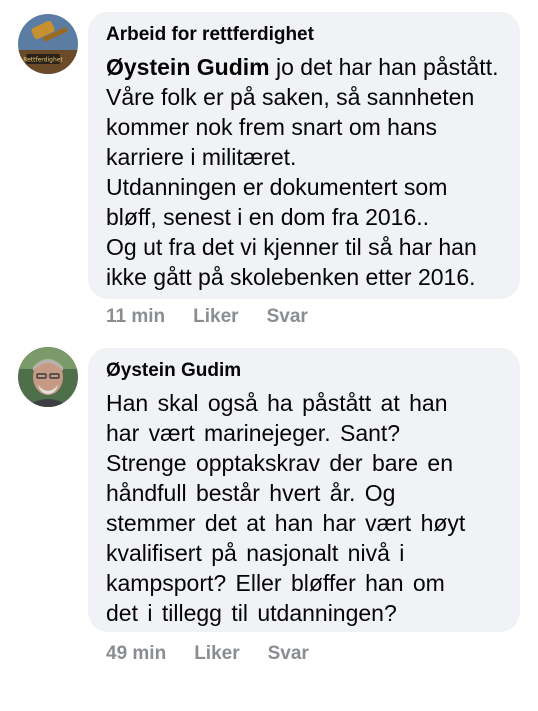 This screenshot has width=538, height=711. I want to click on comment-timestamp: 49 min, so click(136, 654).